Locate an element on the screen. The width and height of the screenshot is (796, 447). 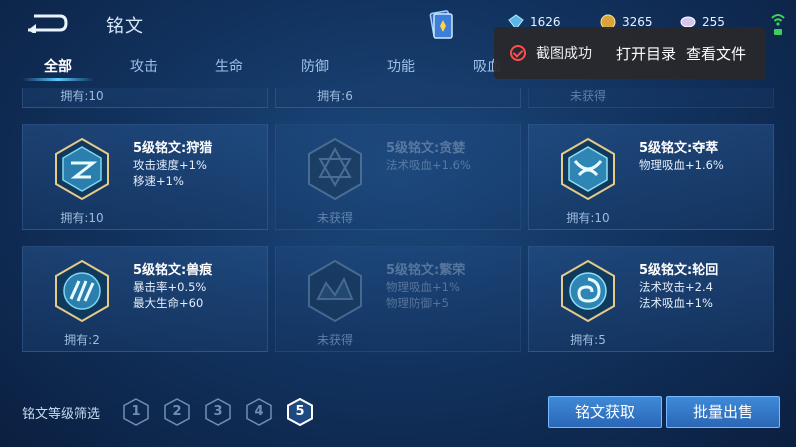
level-number: 5 is located at coordinates (300, 411).